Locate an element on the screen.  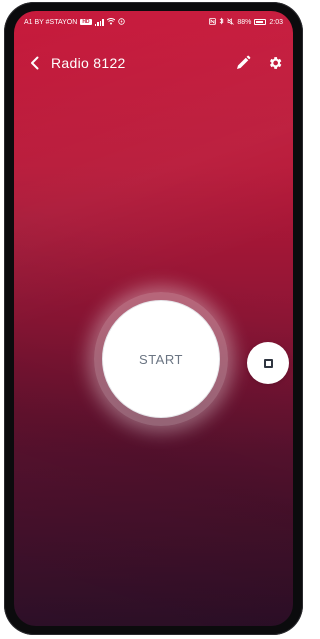
pencil-icon is located at coordinates (244, 62).